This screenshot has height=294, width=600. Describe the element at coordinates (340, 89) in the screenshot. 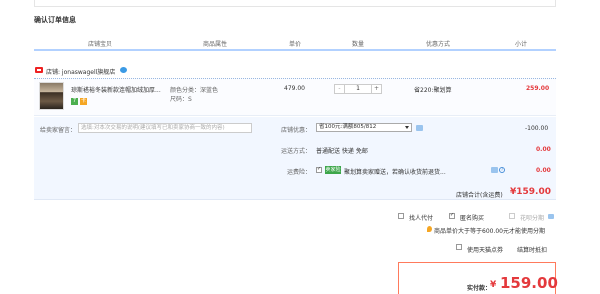

I see `qty-minus-button: -` at that location.